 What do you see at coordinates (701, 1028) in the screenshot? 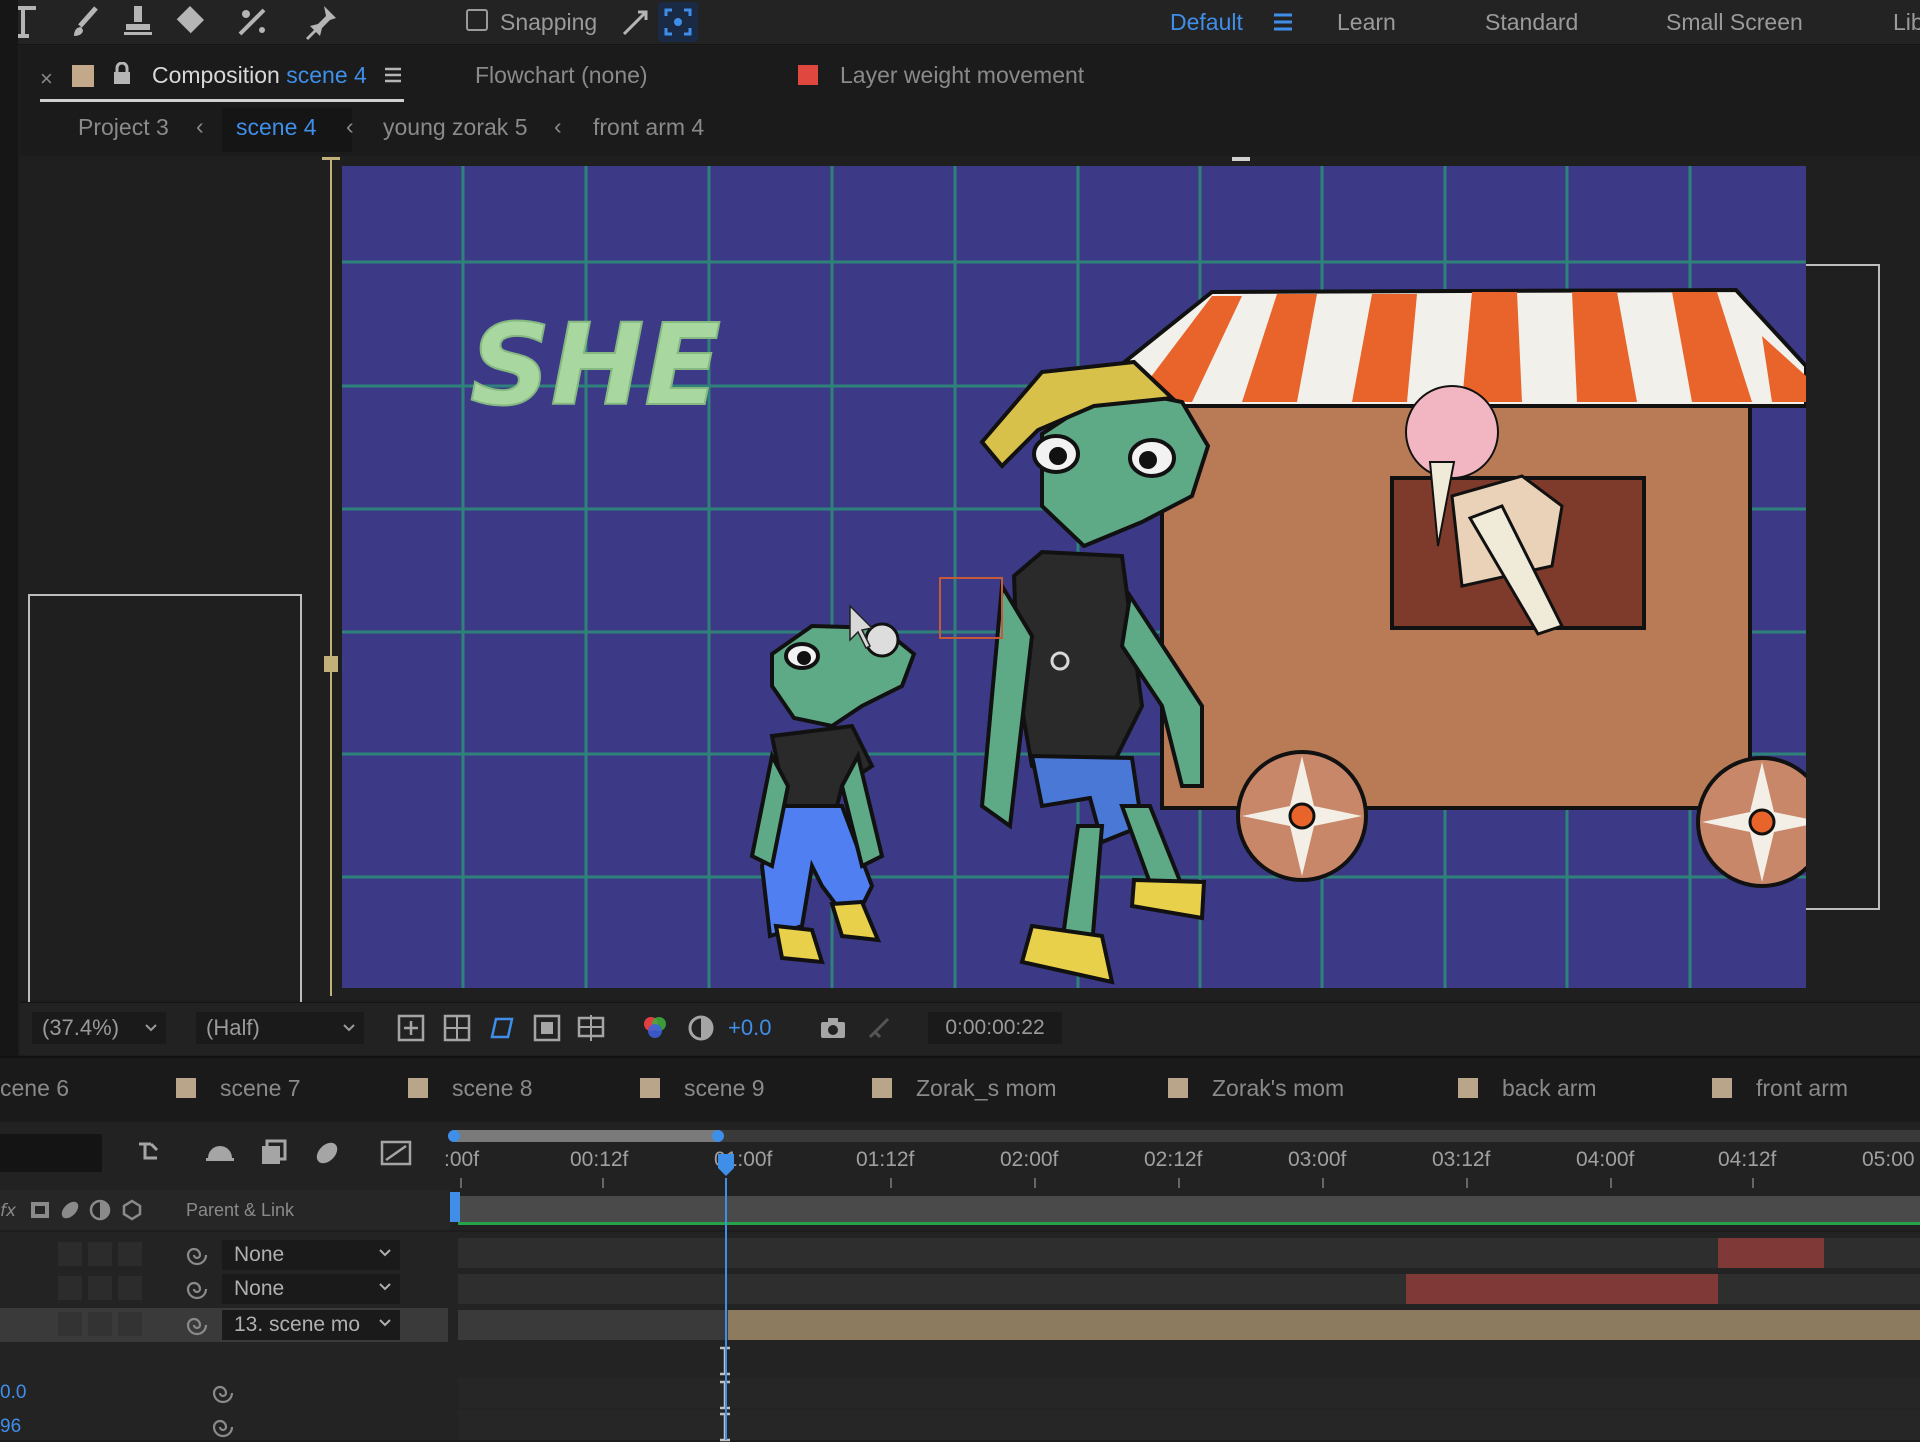
I see `reset-exposure-icon` at bounding box center [701, 1028].